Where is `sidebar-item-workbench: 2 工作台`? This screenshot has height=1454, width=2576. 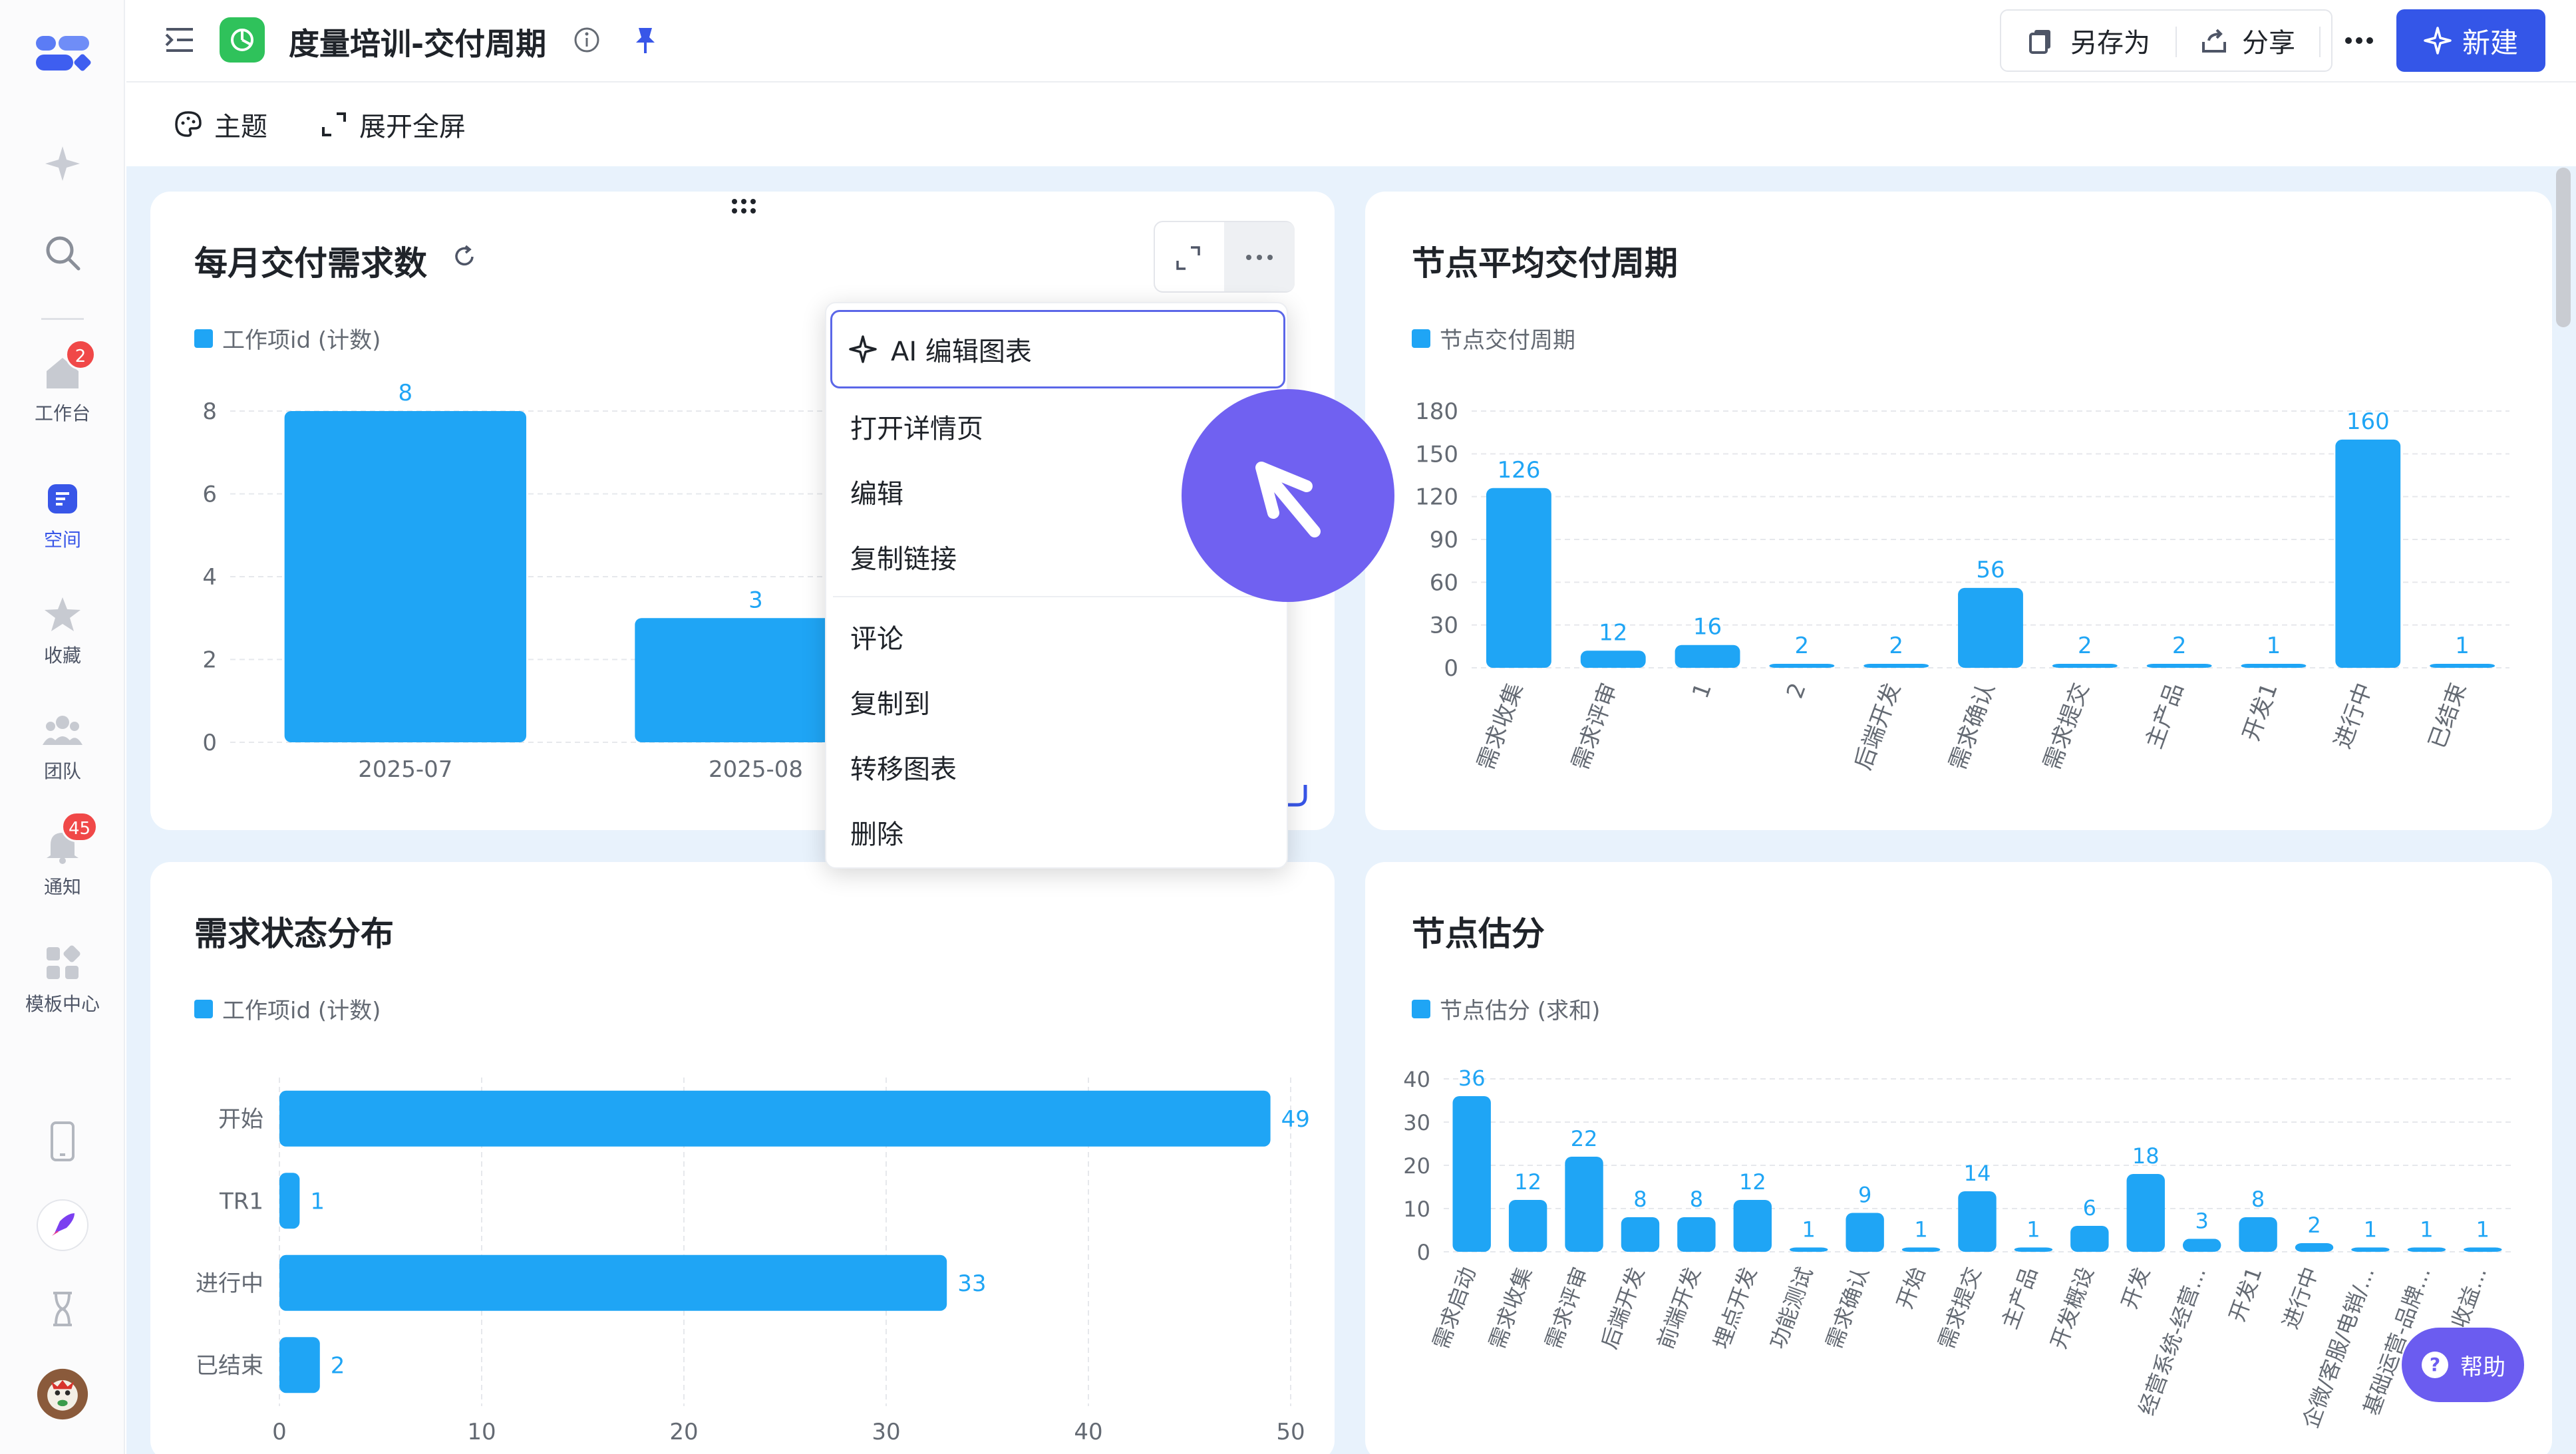
sidebar-item-workbench: 2 工作台 is located at coordinates (62, 382).